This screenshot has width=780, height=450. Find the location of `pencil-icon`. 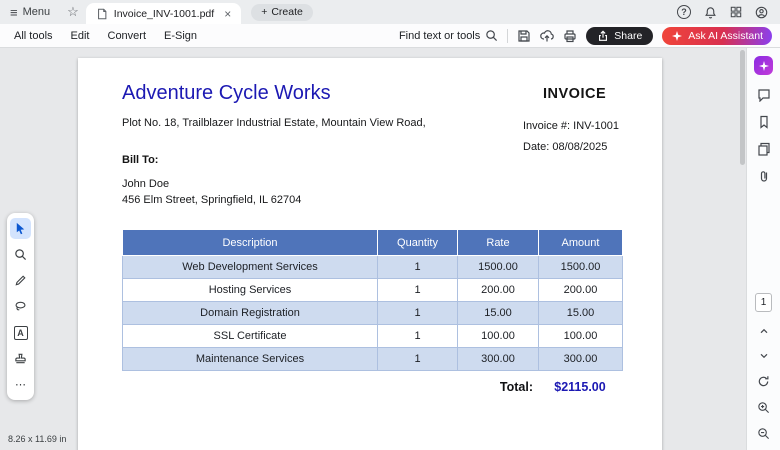

pencil-icon is located at coordinates (20, 280).